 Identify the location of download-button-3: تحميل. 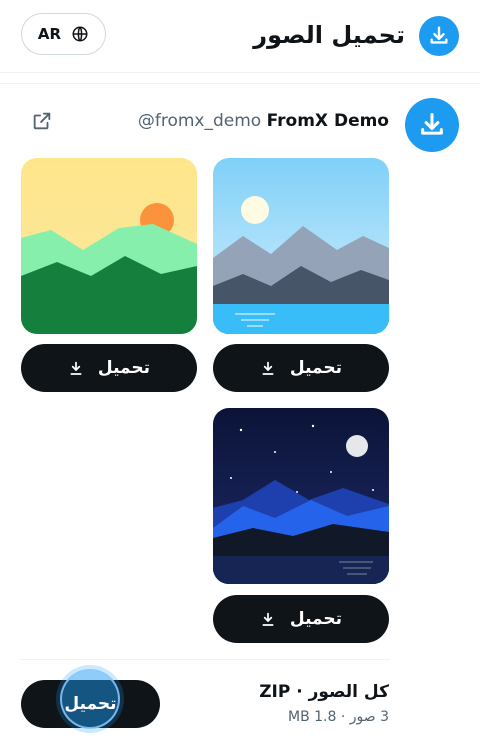
(301, 619).